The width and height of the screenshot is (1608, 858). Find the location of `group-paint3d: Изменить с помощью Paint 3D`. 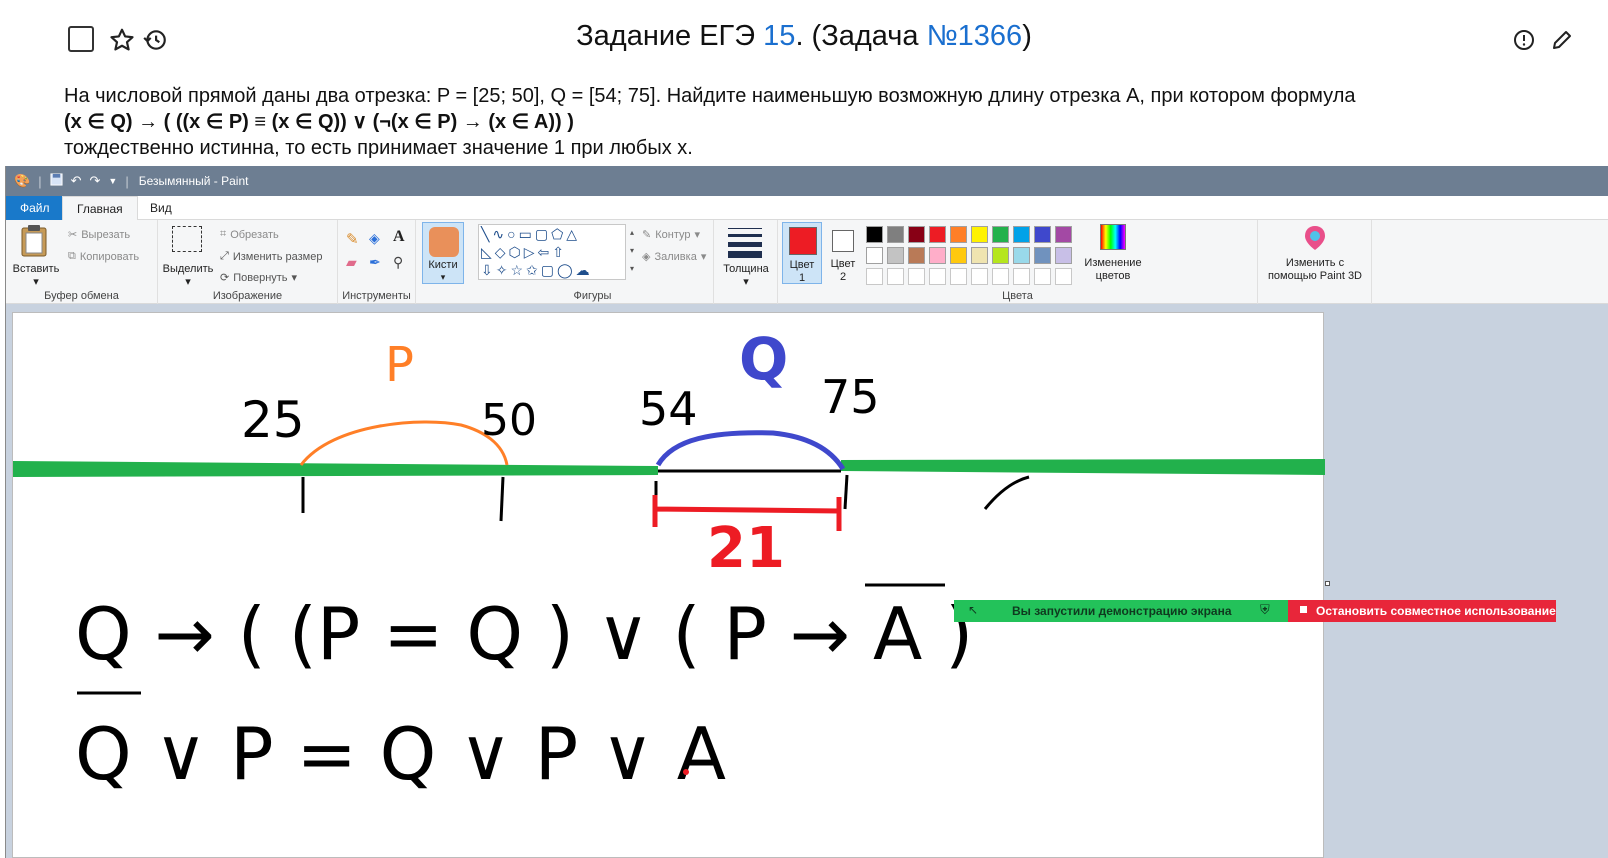

group-paint3d: Изменить с помощью Paint 3D is located at coordinates (1315, 262).